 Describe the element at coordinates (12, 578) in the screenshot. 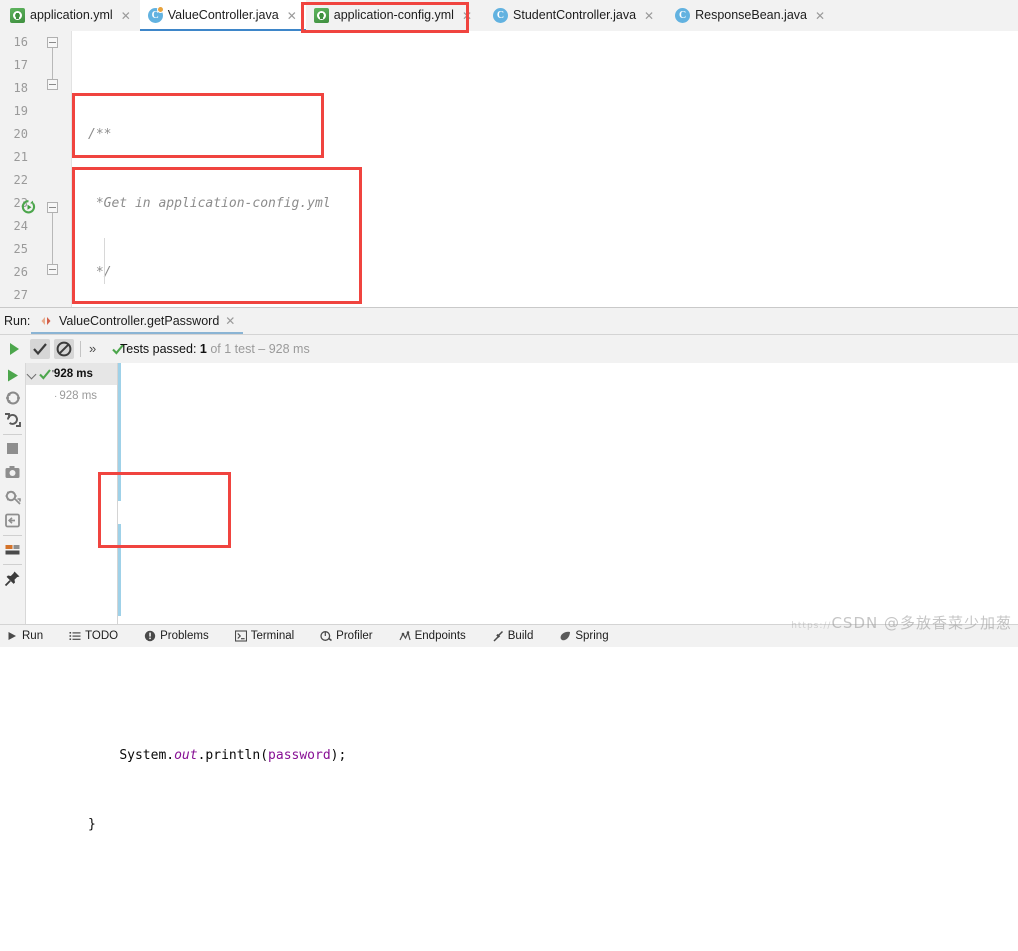

I see `pin-icon` at that location.